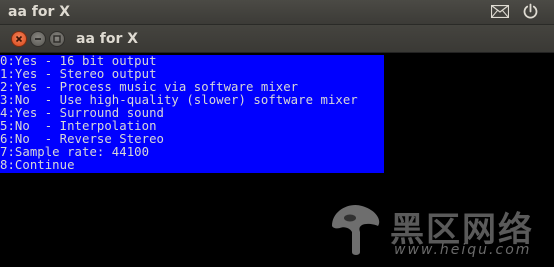 This screenshot has width=554, height=267. What do you see at coordinates (107, 39) in the screenshot?
I see `window-title: aa for X` at bounding box center [107, 39].